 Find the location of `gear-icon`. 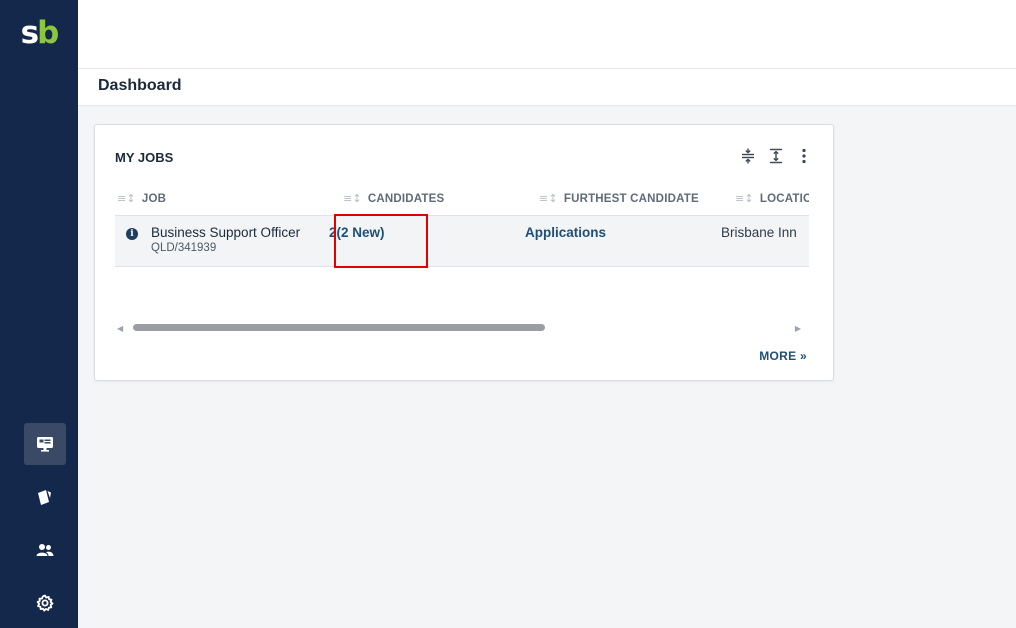

gear-icon is located at coordinates (45, 603).